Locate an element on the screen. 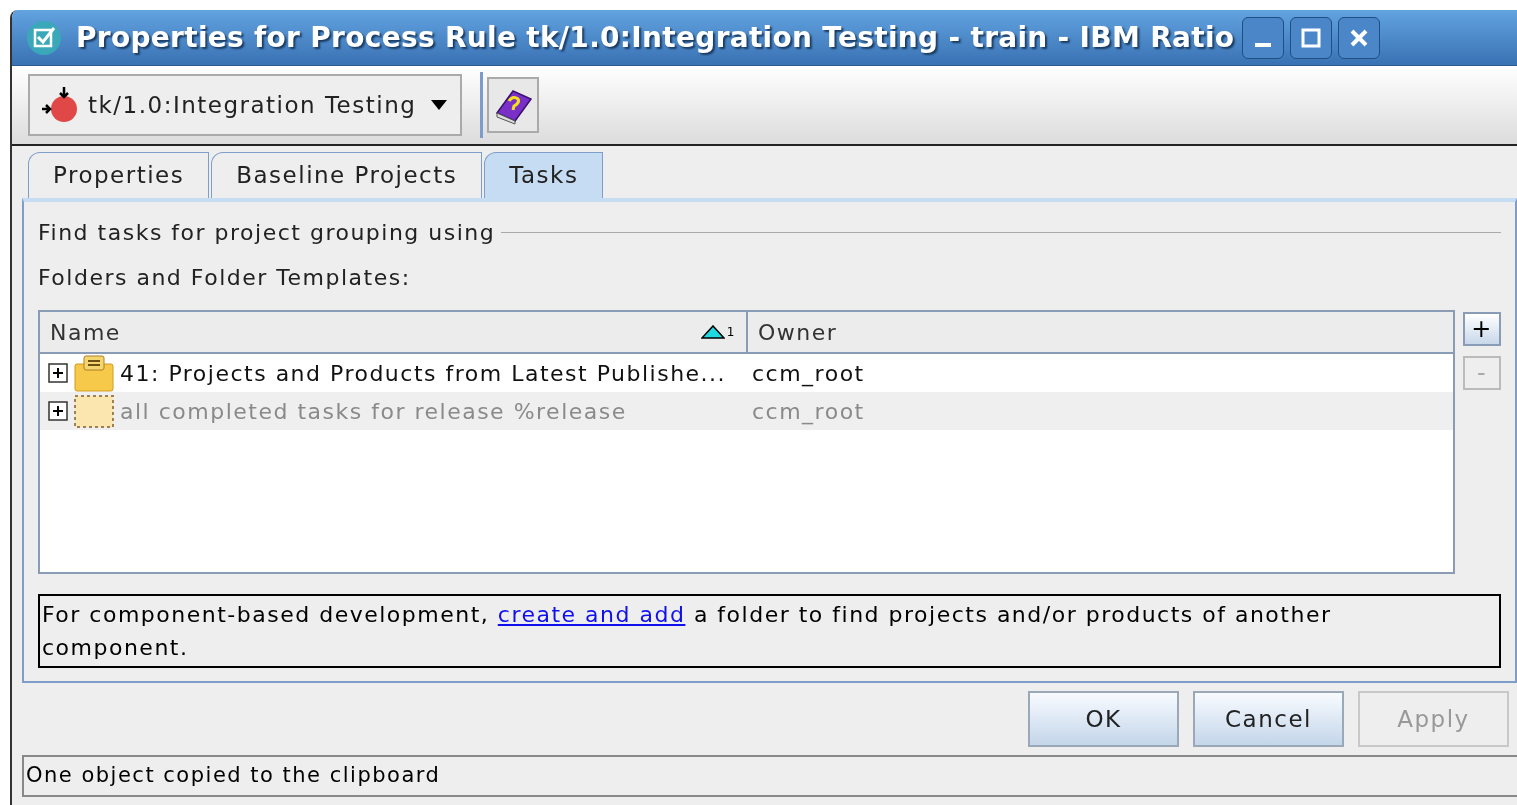 This screenshot has width=1517, height=805. list-label: Folders and Folder Templates: is located at coordinates (225, 278).